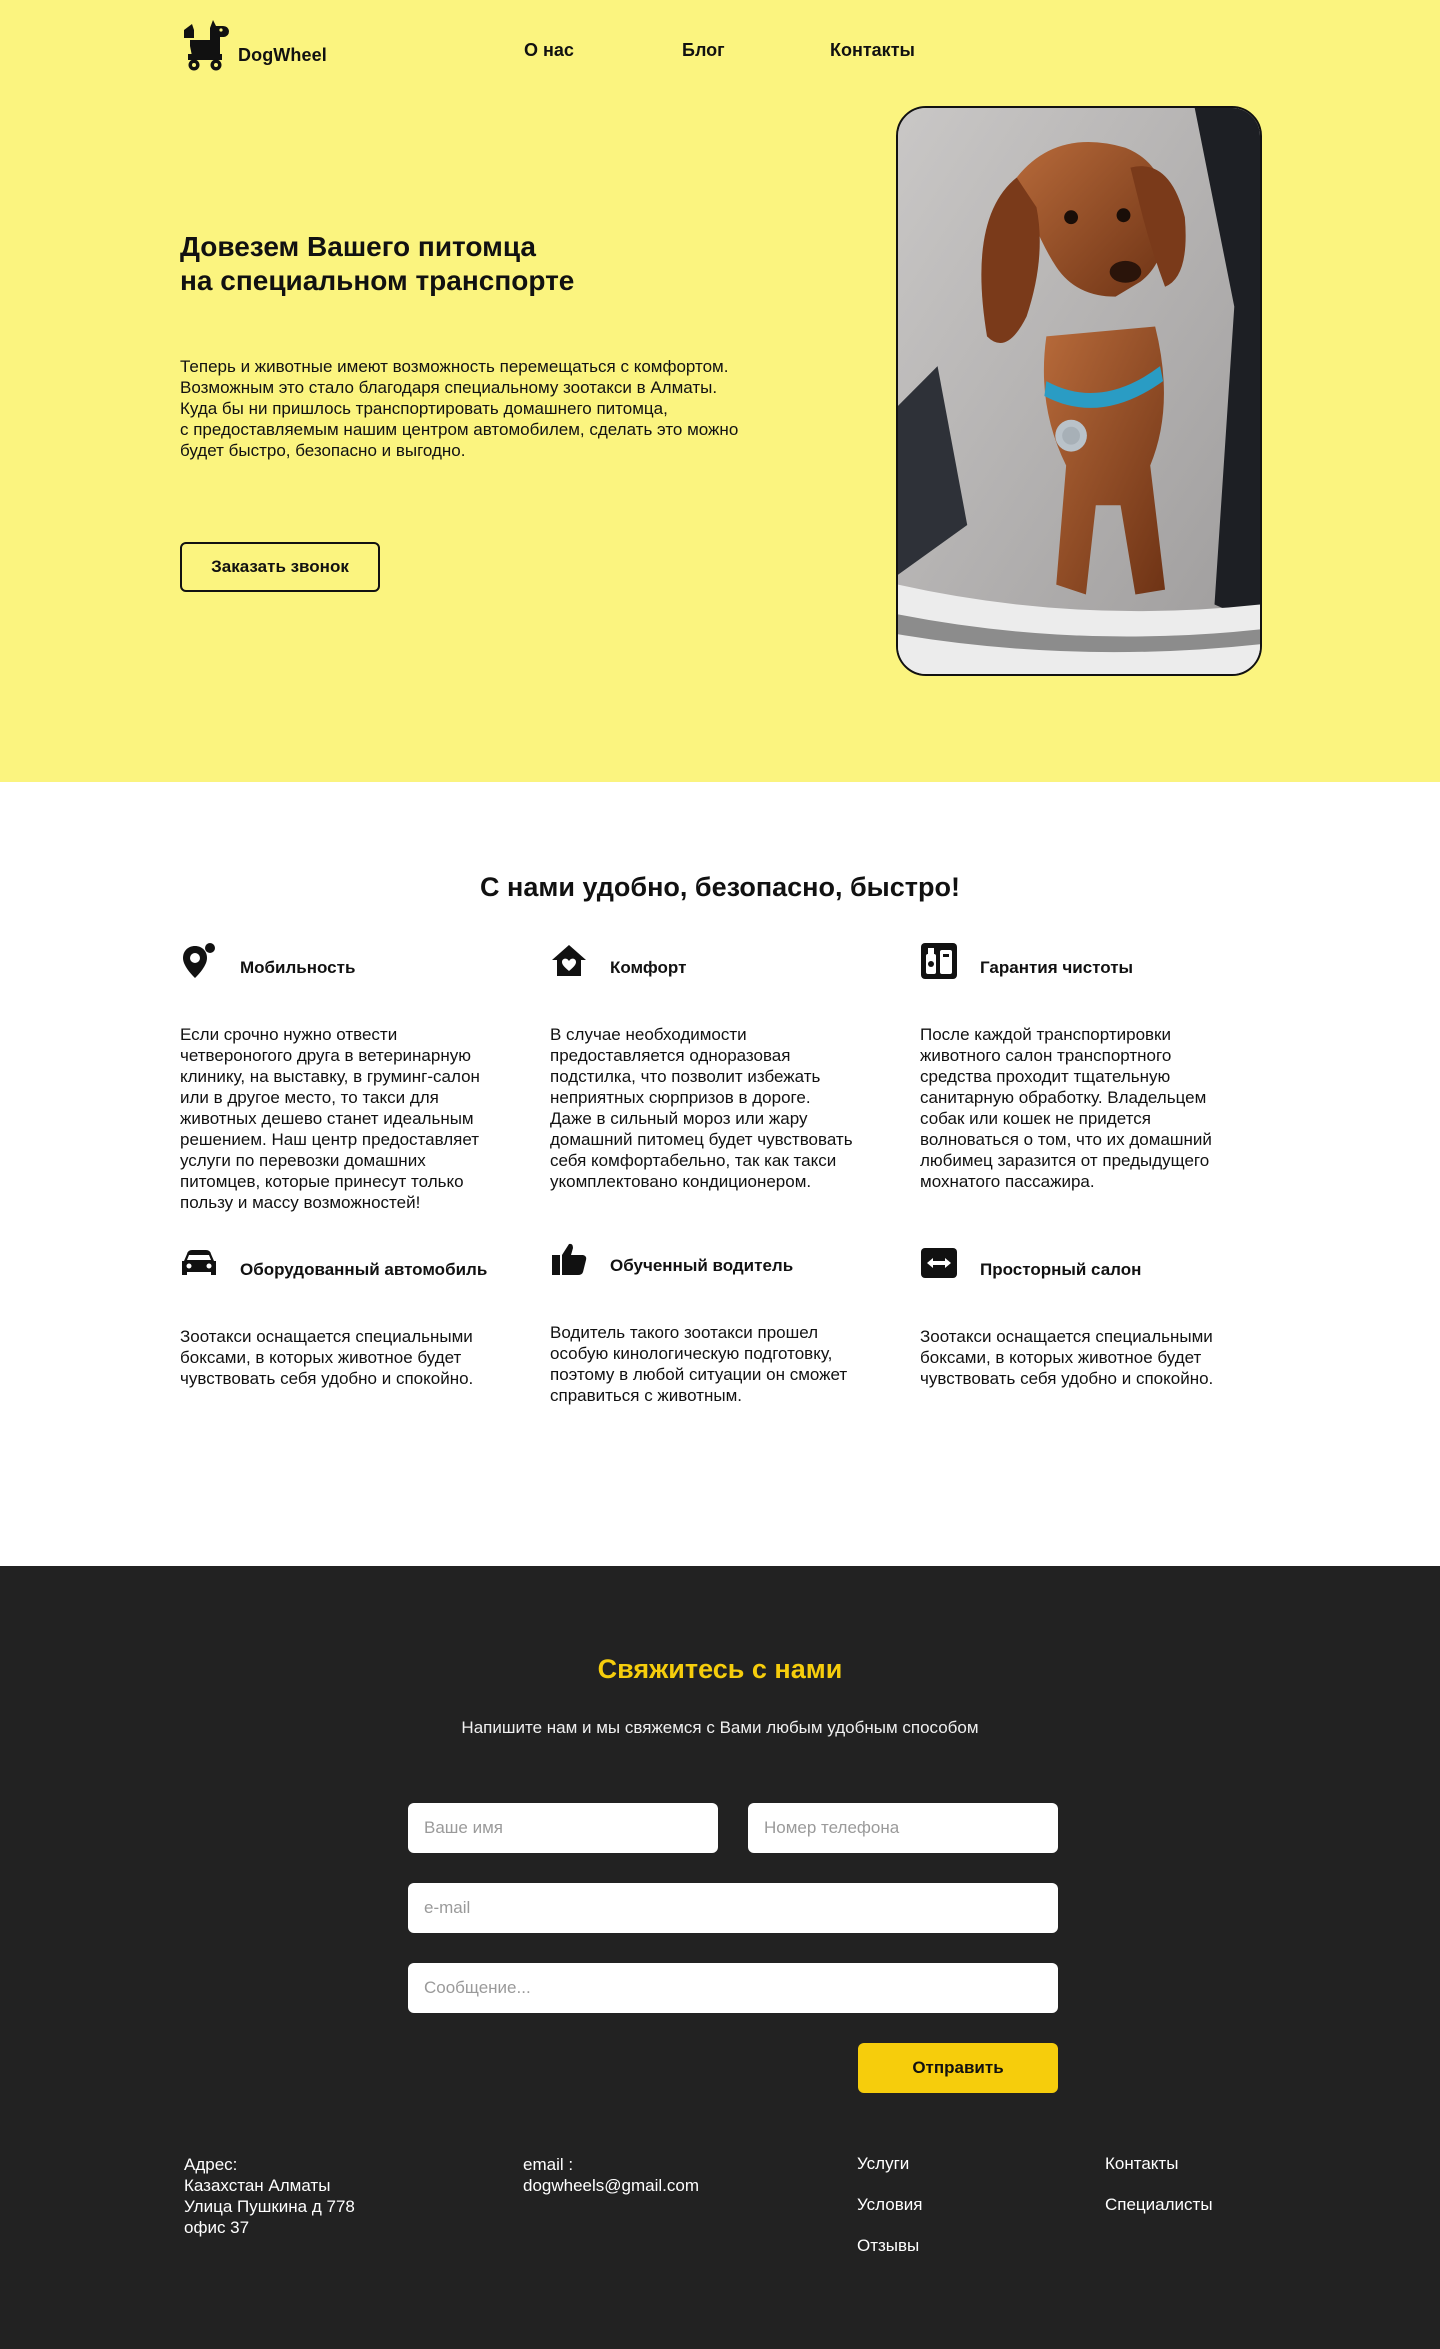  What do you see at coordinates (702, 1265) in the screenshot?
I see `feature-title: Обученный водитель` at bounding box center [702, 1265].